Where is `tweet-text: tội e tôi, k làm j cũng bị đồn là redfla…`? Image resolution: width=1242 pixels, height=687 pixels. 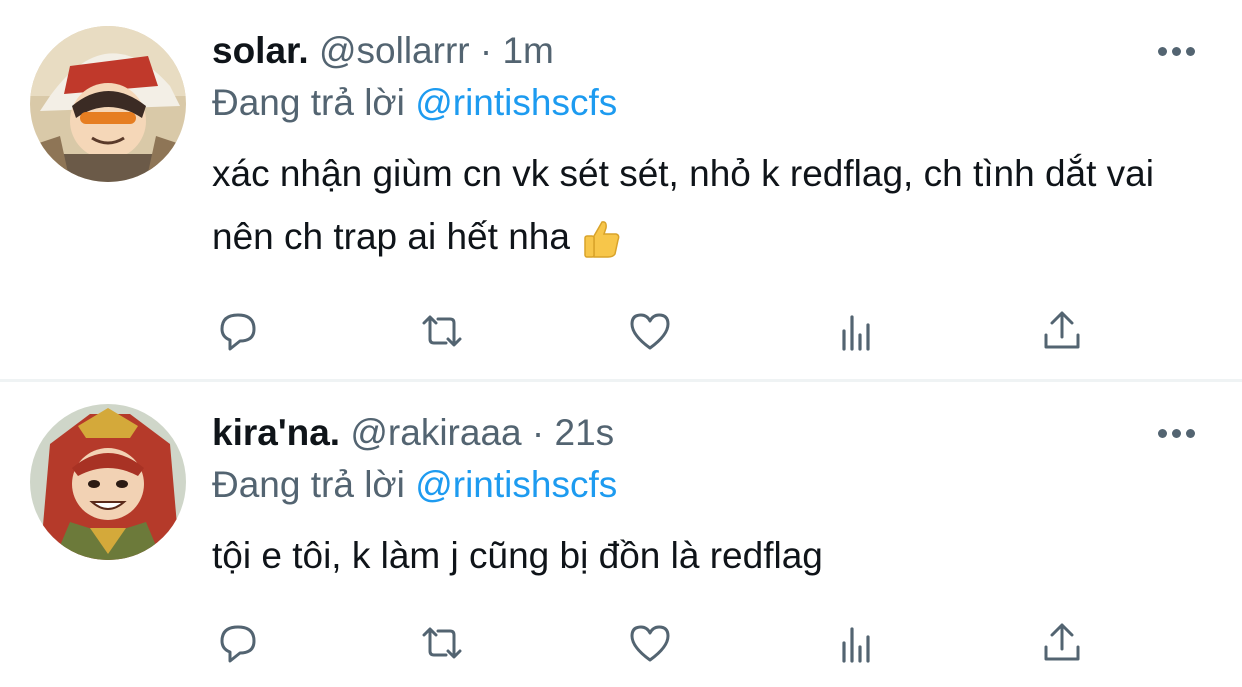 tweet-text: tội e tôi, k làm j cũng bị đồn là redfla… is located at coordinates (692, 555).